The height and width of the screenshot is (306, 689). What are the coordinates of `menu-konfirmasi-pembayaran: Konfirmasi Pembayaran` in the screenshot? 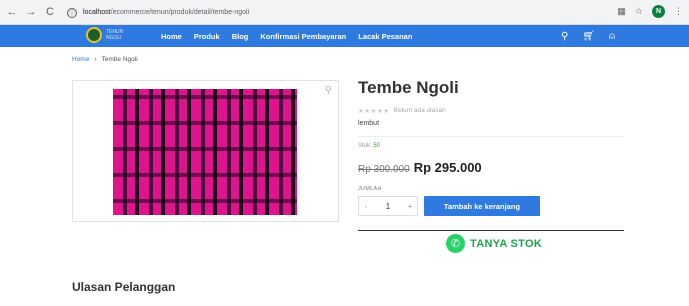 It's located at (303, 36).